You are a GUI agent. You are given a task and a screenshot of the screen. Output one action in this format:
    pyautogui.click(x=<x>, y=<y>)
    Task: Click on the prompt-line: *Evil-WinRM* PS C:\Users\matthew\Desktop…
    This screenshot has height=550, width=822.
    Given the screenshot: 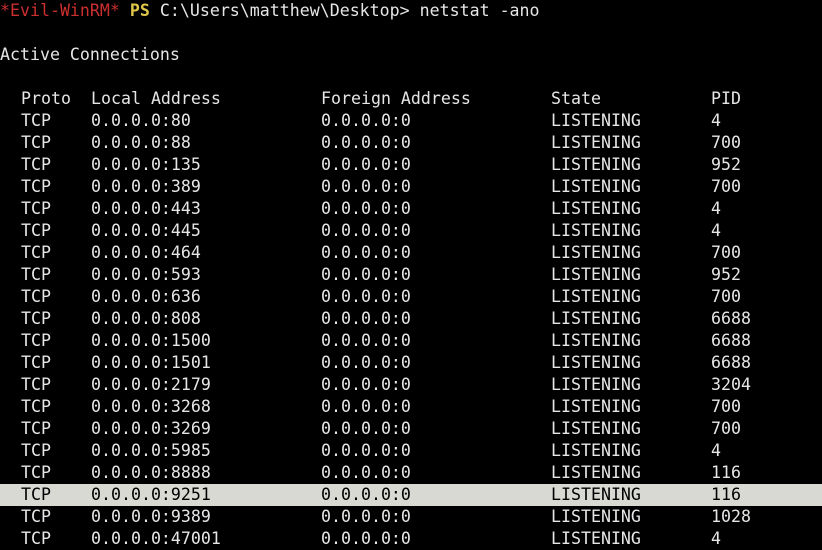 What is the action you would take?
    pyautogui.click(x=270, y=11)
    